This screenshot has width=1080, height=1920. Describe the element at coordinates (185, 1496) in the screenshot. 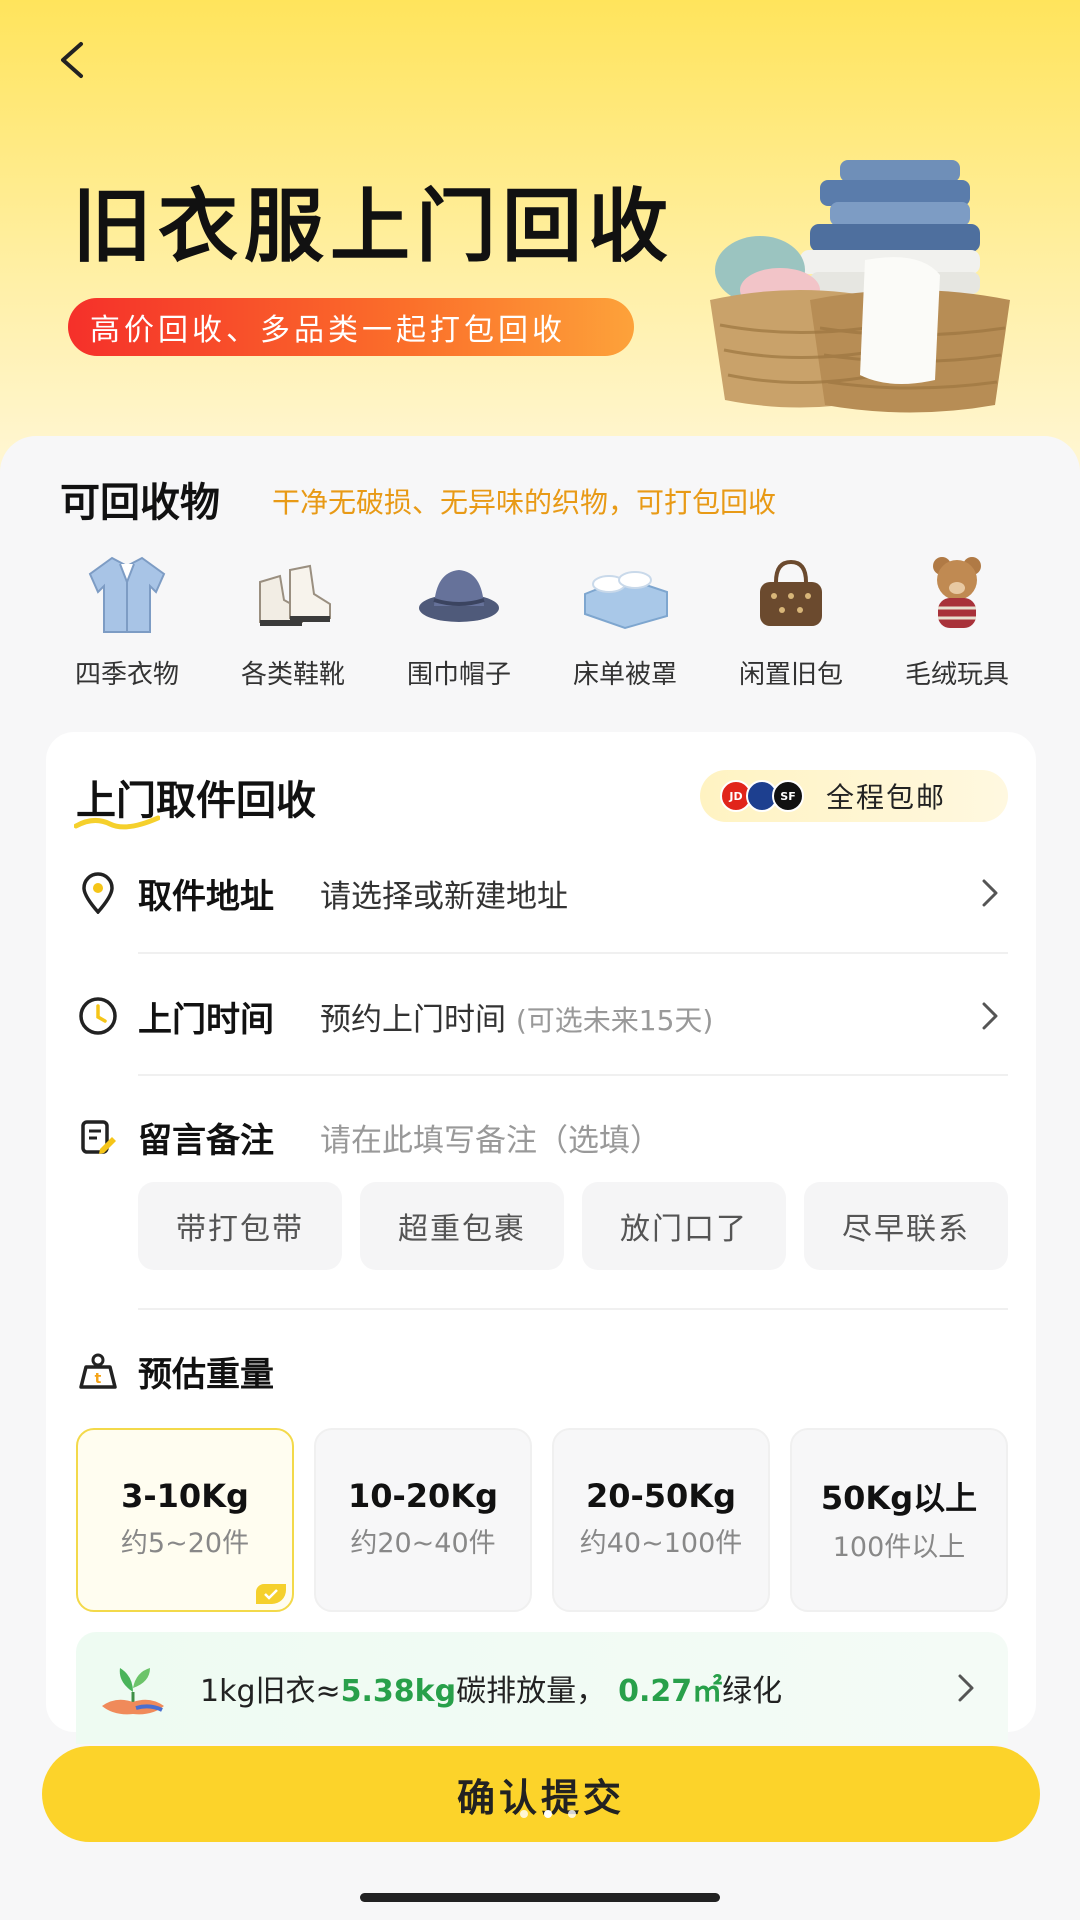

I see `weight-range: 3-10Kg` at that location.